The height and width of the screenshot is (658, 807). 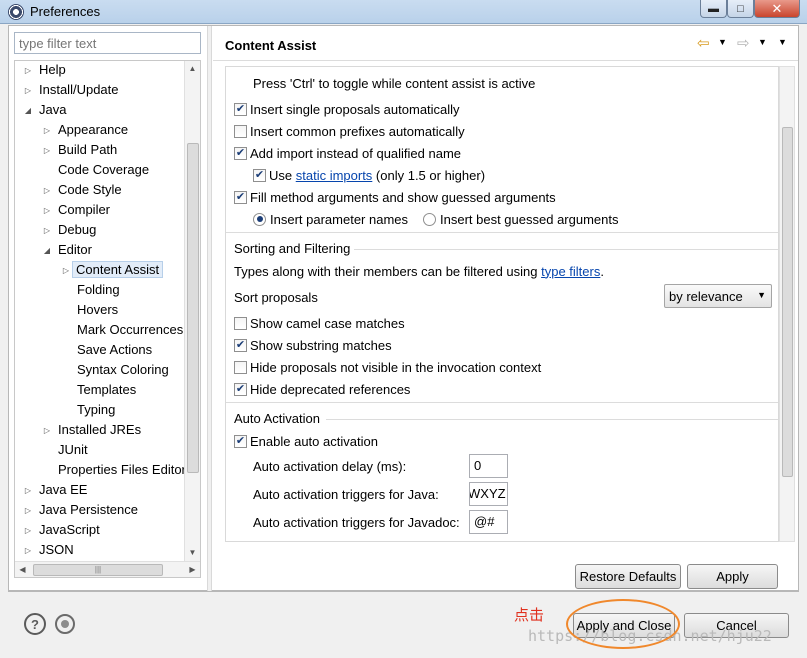 What do you see at coordinates (330, 219) in the screenshot?
I see `insert-parameter-names-row: Insert parameter names` at bounding box center [330, 219].